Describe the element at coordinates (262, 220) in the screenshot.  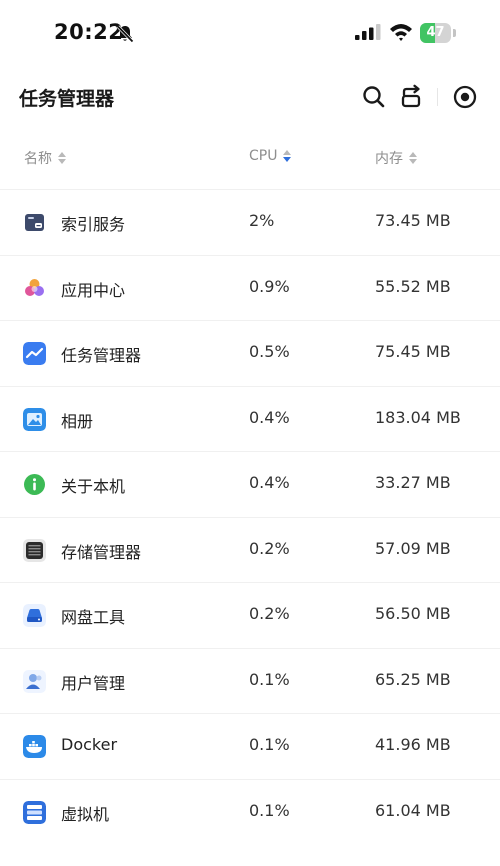
I see `process-cpu: 2%` at that location.